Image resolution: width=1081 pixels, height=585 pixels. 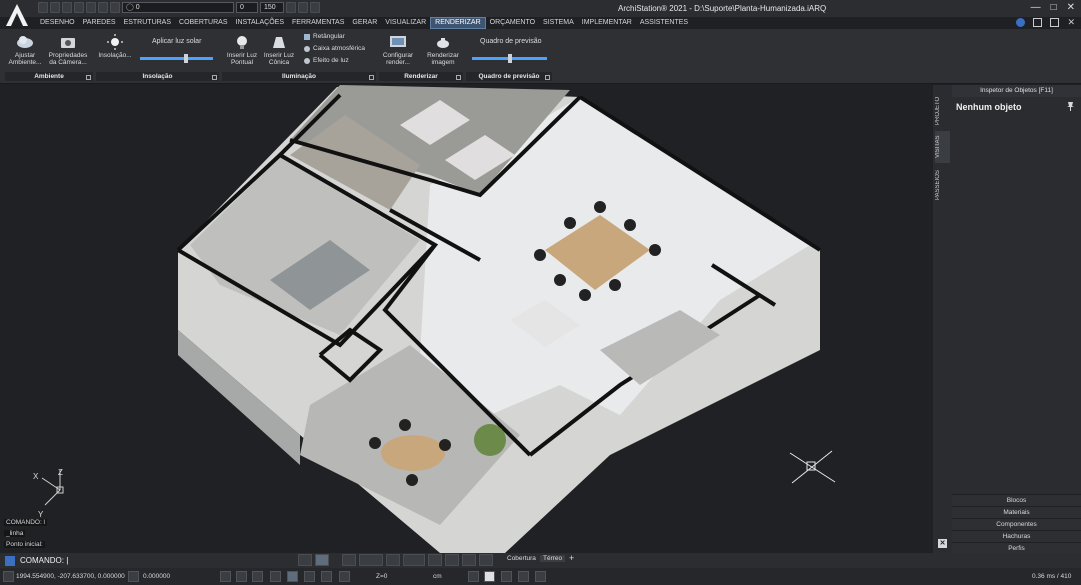 I want to click on panel-ambiente: Ambiente, so click(x=49, y=76).